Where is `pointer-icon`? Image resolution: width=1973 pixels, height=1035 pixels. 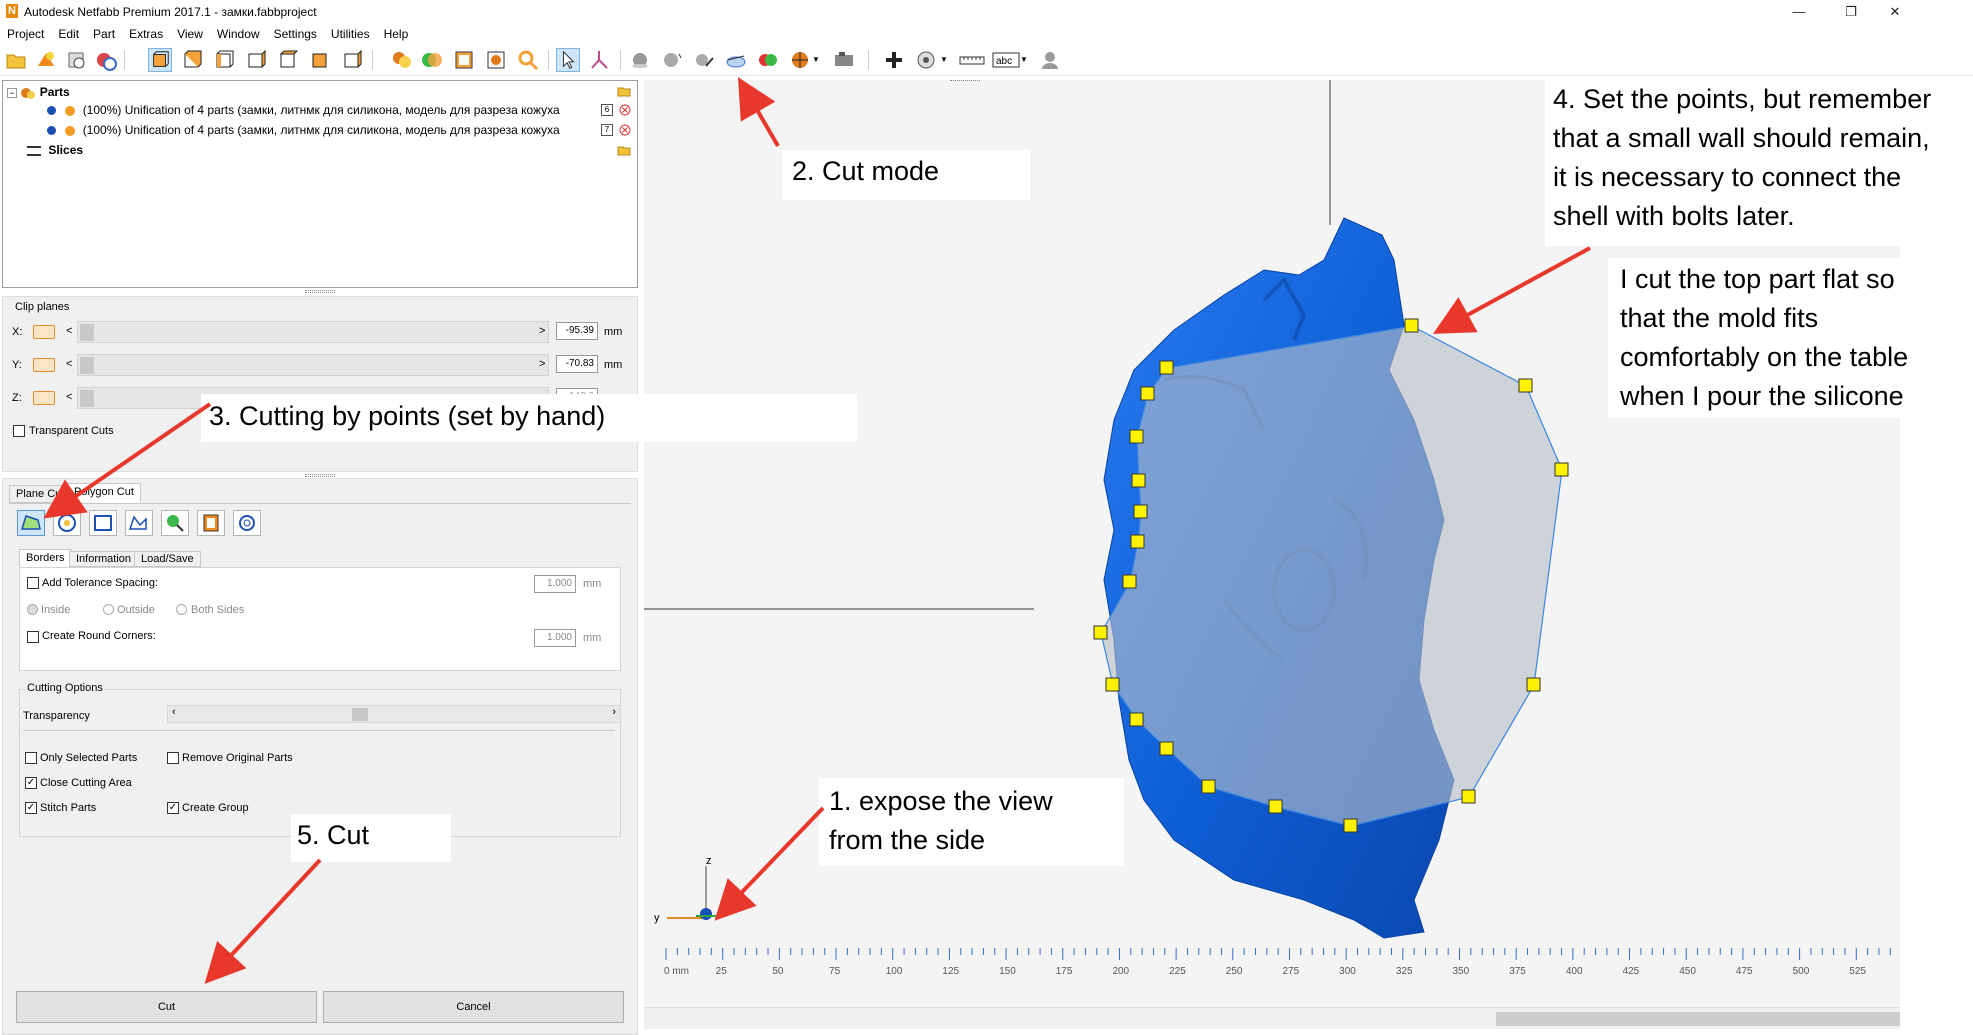 pointer-icon is located at coordinates (568, 60).